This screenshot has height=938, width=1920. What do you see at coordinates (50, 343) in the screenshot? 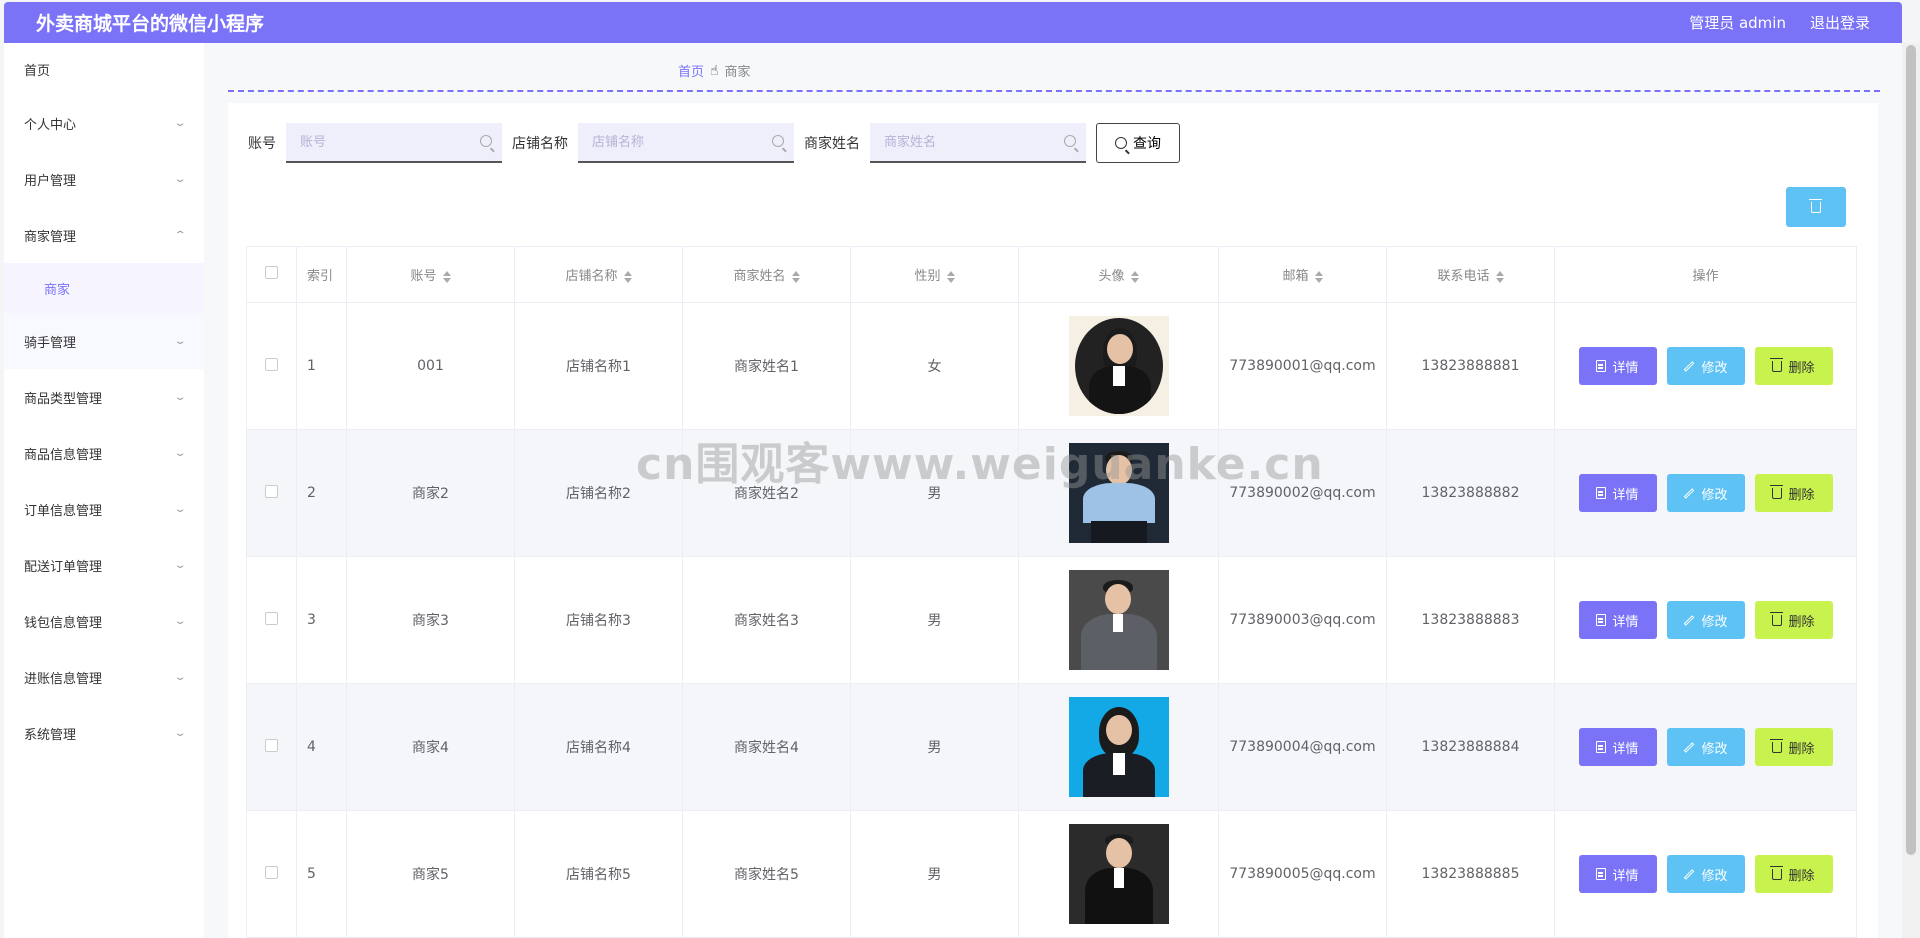
I see `sidebar-item-label: 骑手管理` at bounding box center [50, 343].